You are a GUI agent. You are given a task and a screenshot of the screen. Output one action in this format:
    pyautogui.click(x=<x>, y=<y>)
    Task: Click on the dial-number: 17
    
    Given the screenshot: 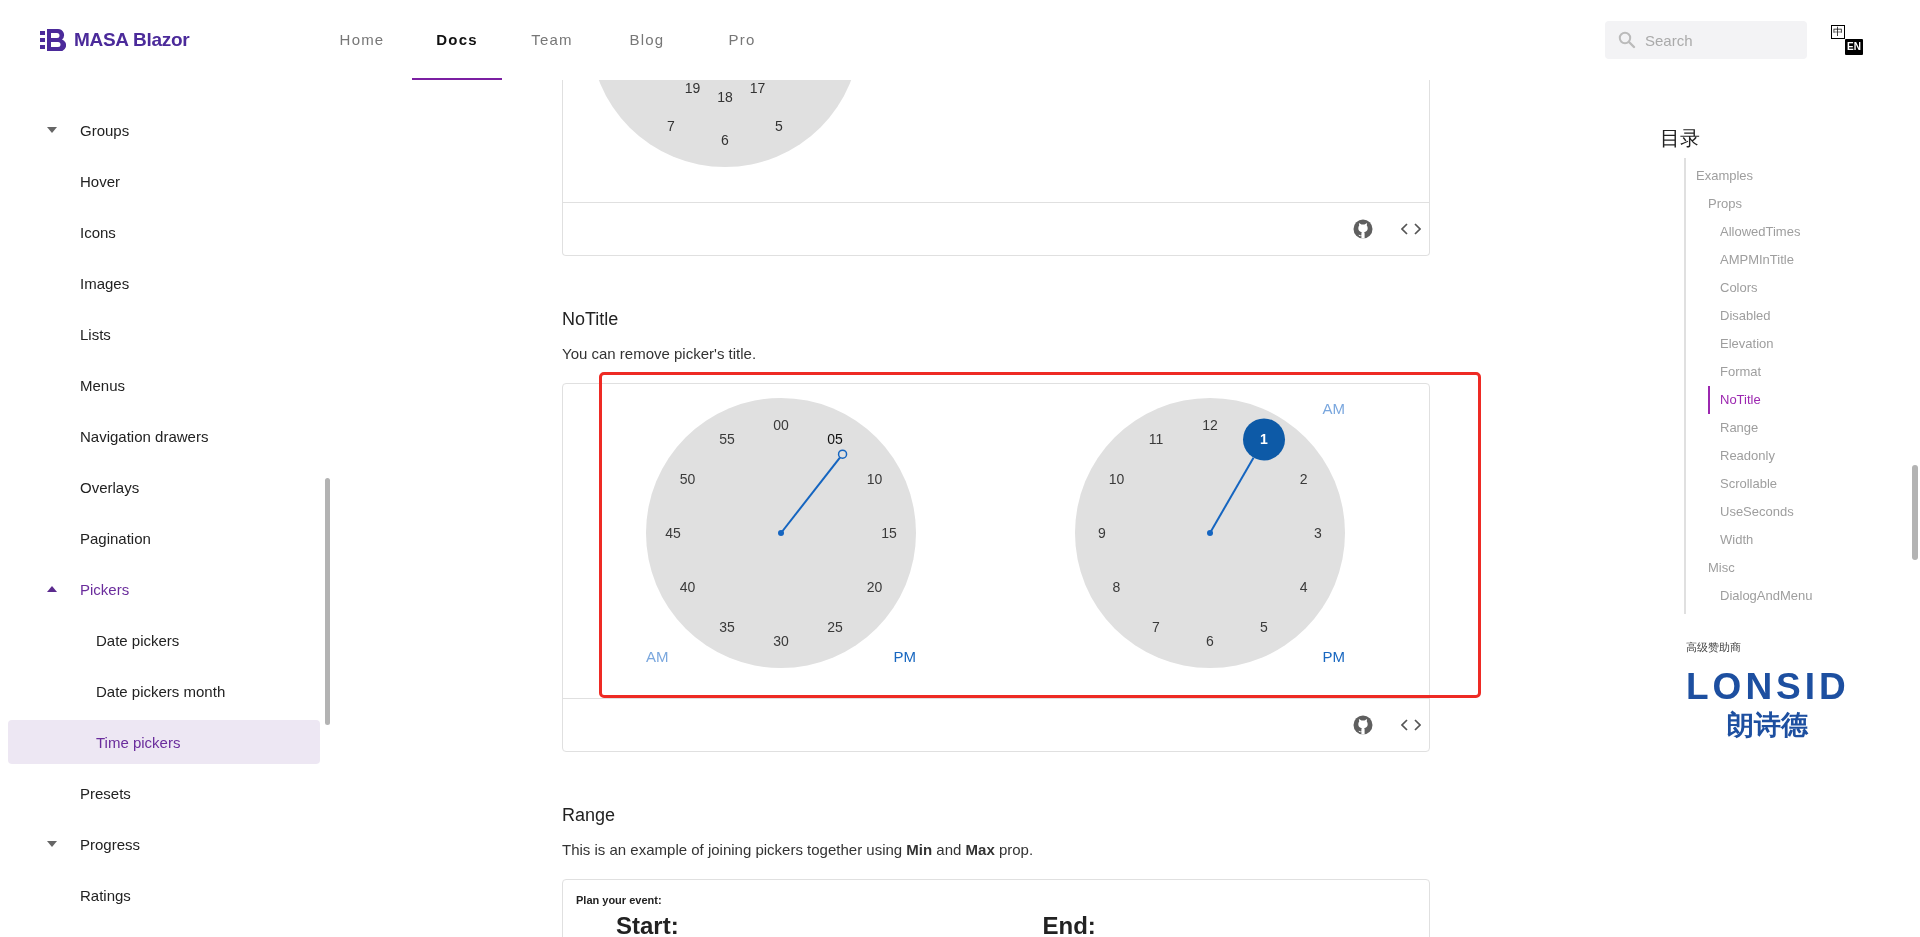 What is the action you would take?
    pyautogui.click(x=757, y=88)
    